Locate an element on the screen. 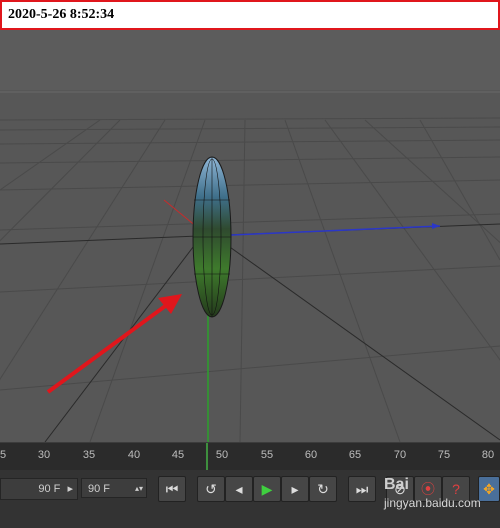  tick-label: 60 is located at coordinates (311, 455).